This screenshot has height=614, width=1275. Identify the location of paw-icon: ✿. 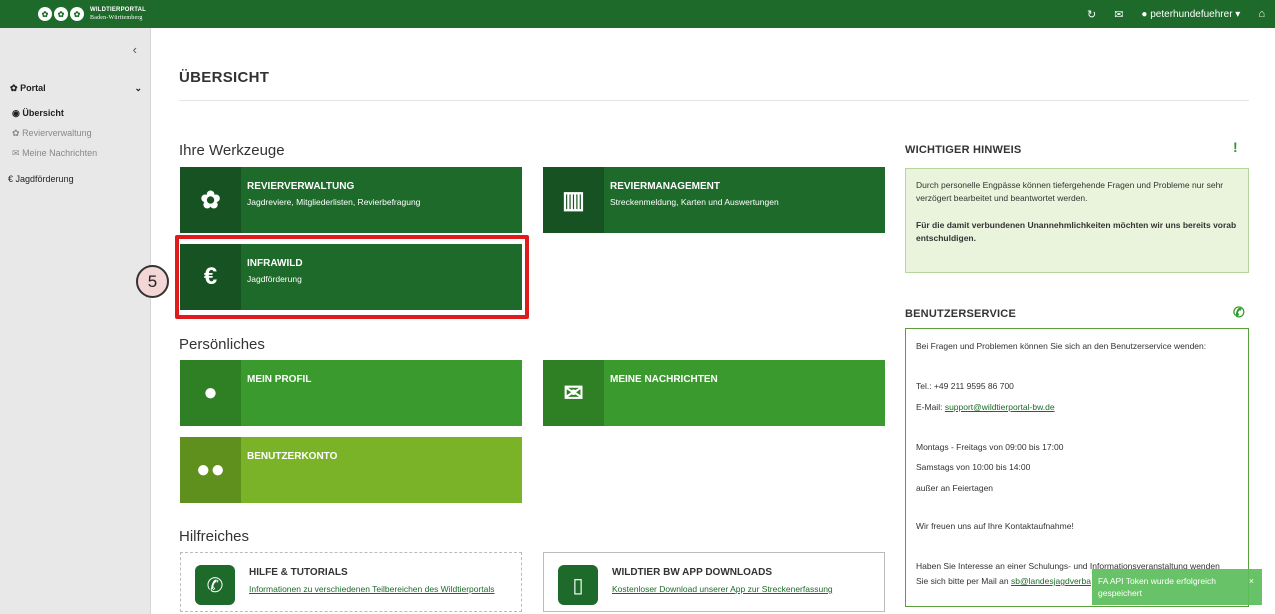
(14, 88).